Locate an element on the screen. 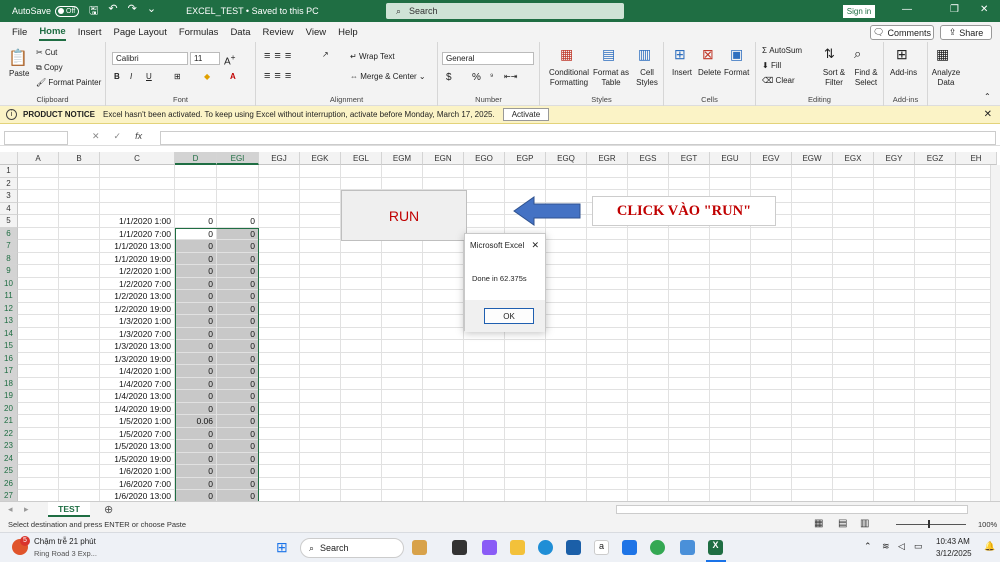 The width and height of the screenshot is (1000, 562). wifi-icon: ≋ is located at coordinates (886, 546).